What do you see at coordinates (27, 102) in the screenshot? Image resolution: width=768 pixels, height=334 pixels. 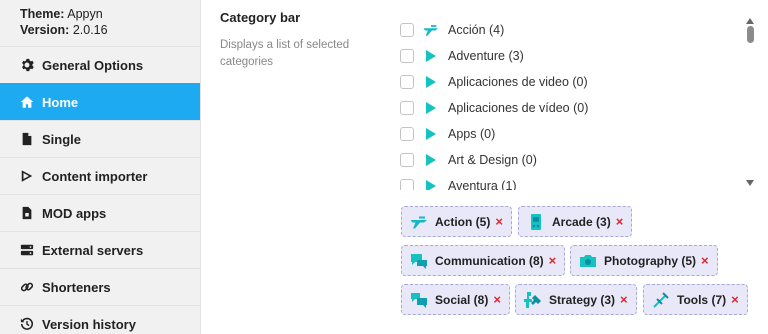 I see `home-icon` at bounding box center [27, 102].